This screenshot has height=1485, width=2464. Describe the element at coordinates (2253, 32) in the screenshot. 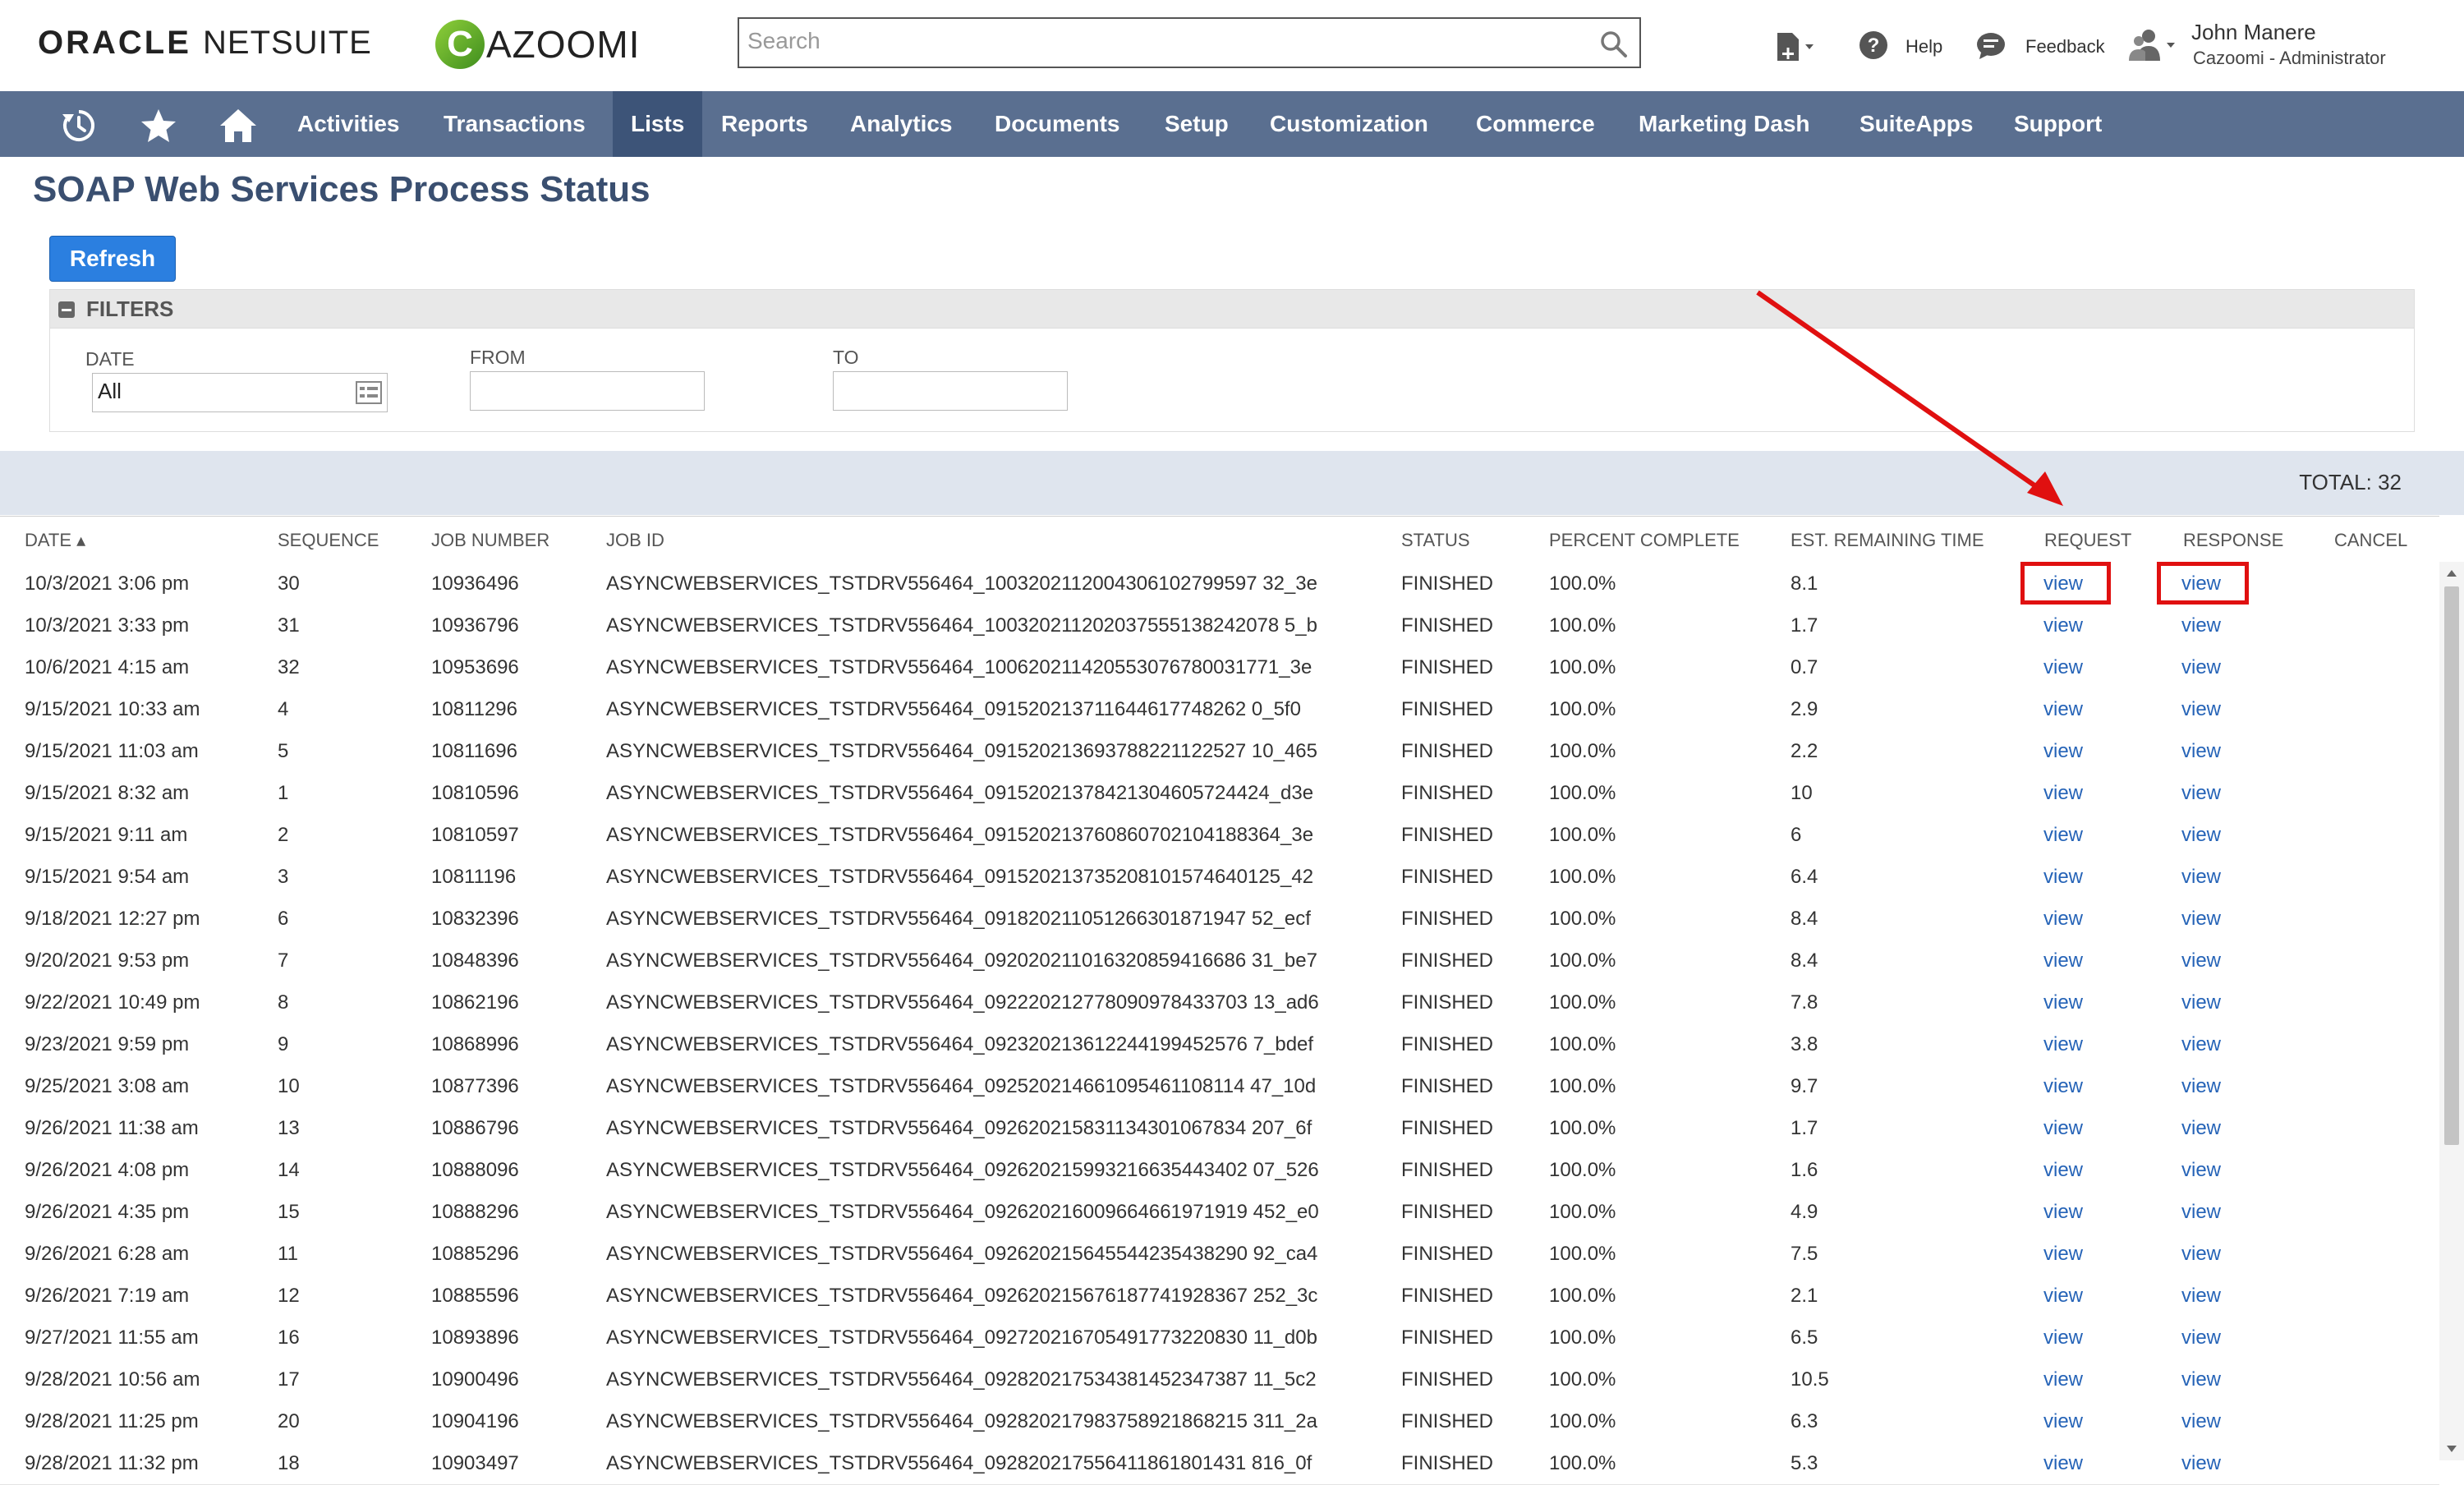

I see `user-name: John Manere` at that location.